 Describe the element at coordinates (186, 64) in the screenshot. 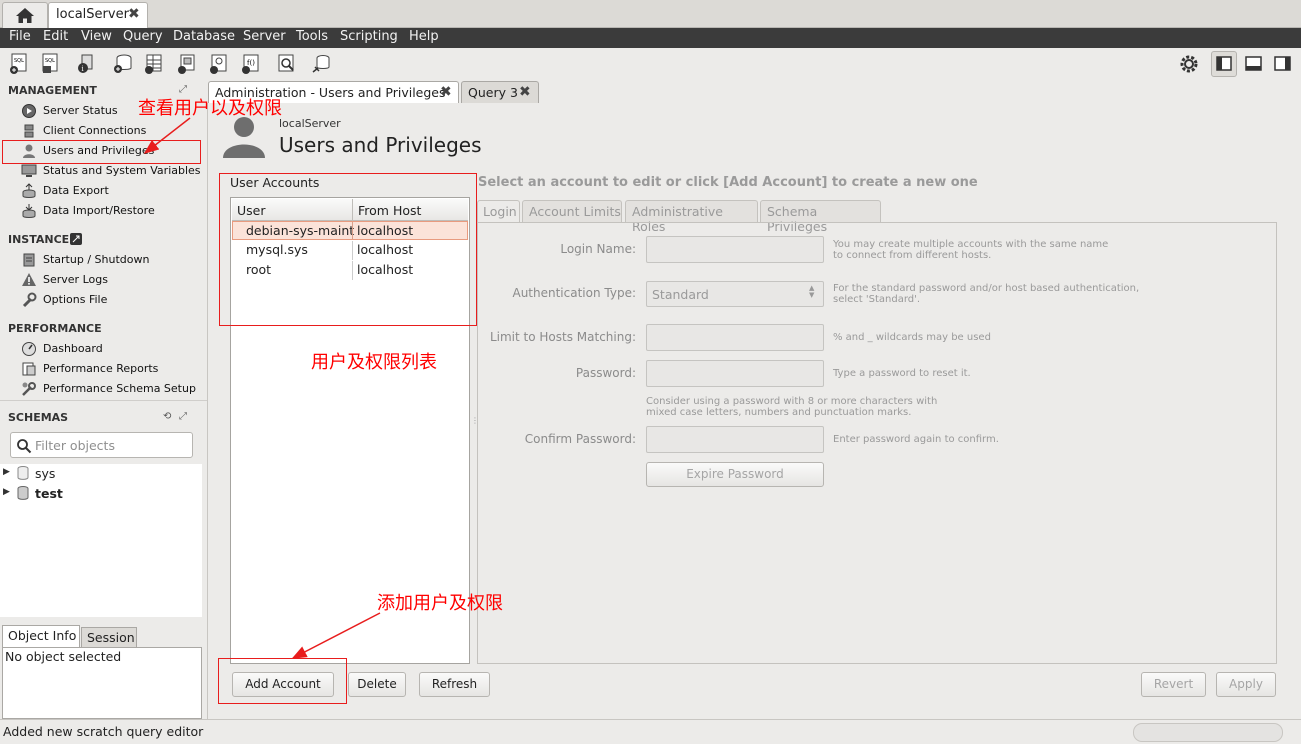

I see `create-view-icon` at that location.